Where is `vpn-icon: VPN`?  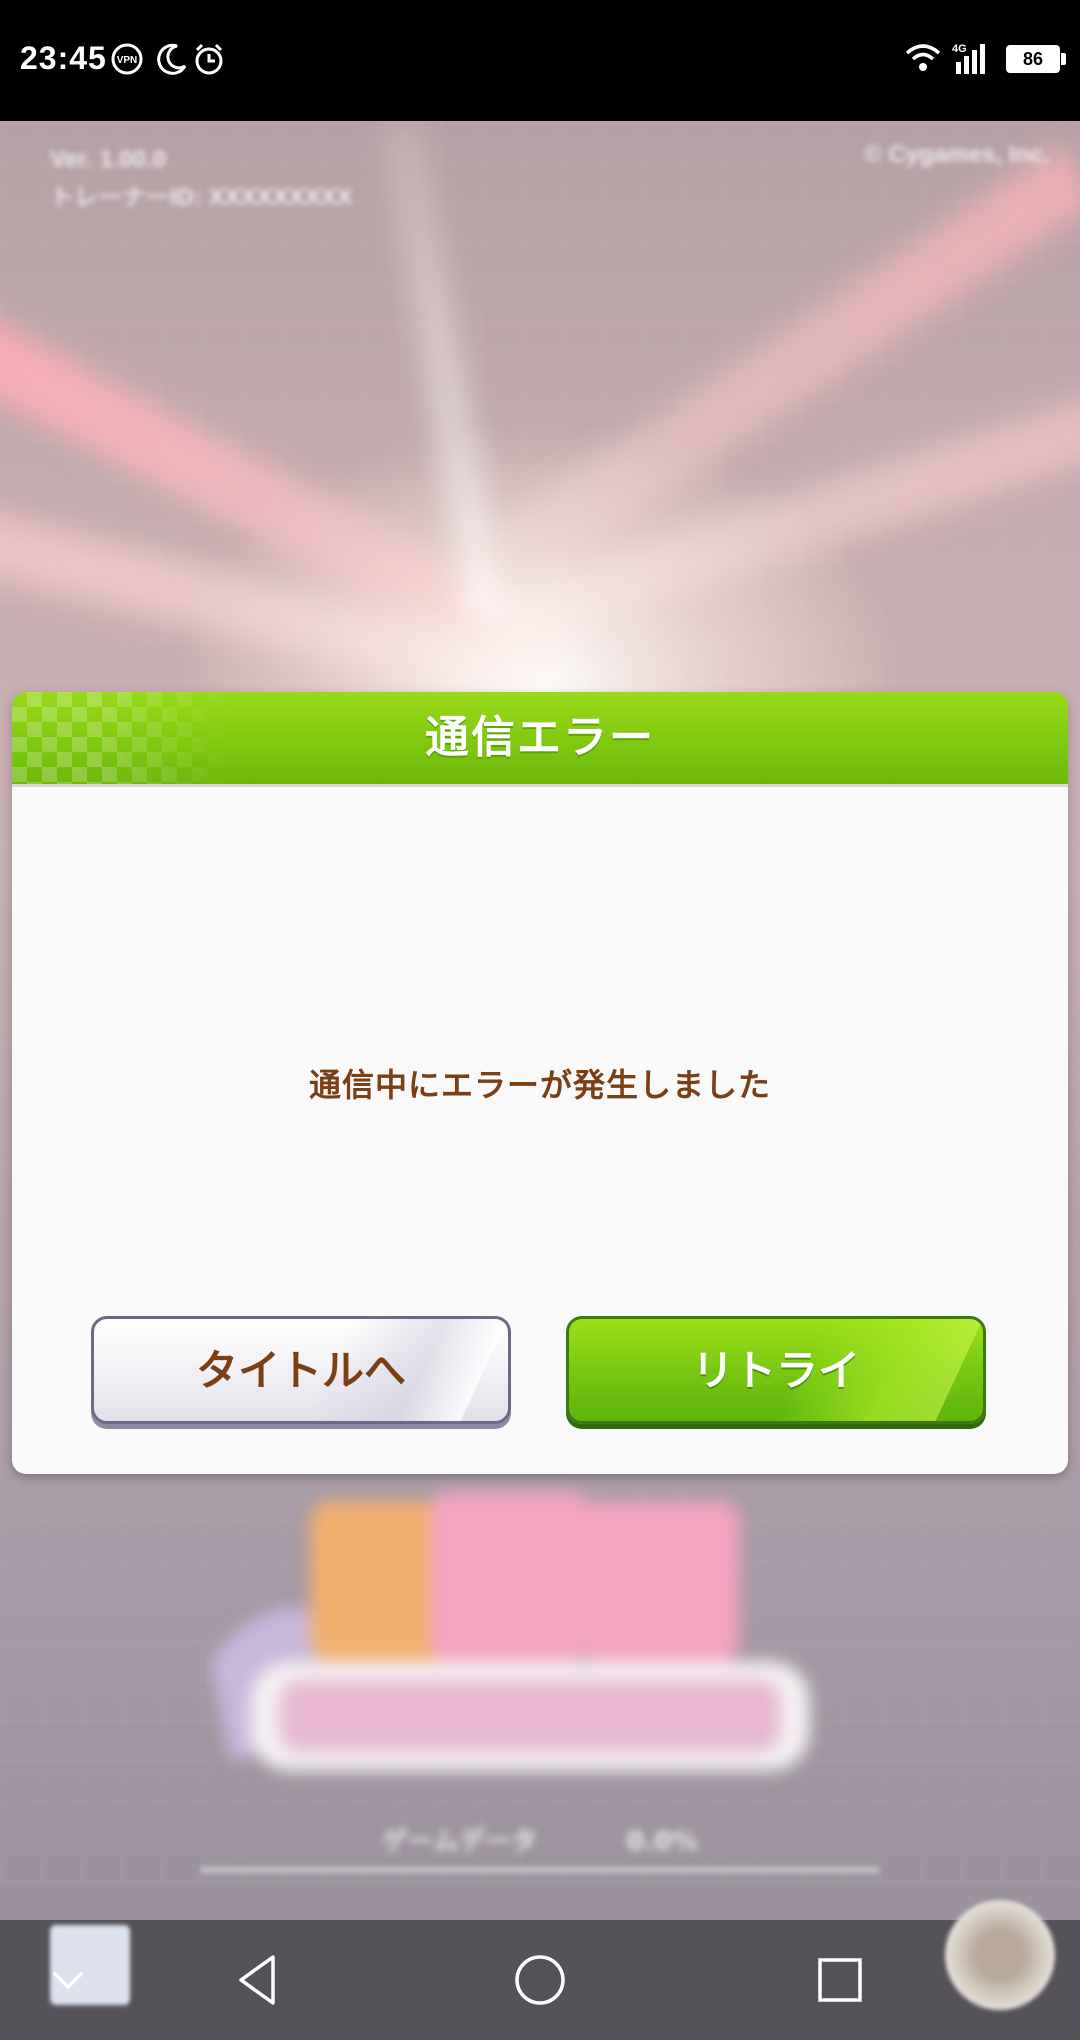
vpn-icon: VPN is located at coordinates (127, 59).